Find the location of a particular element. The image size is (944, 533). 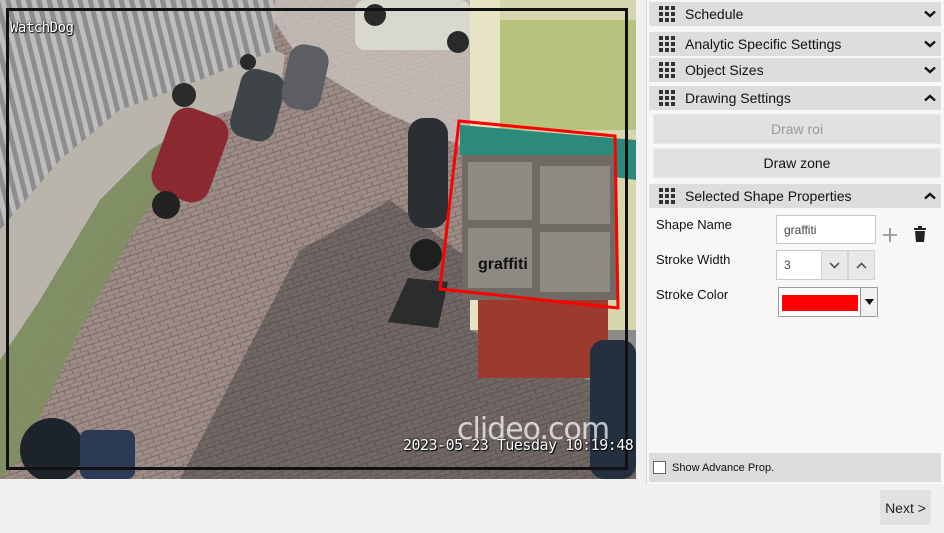

trash-icon is located at coordinates (920, 234).